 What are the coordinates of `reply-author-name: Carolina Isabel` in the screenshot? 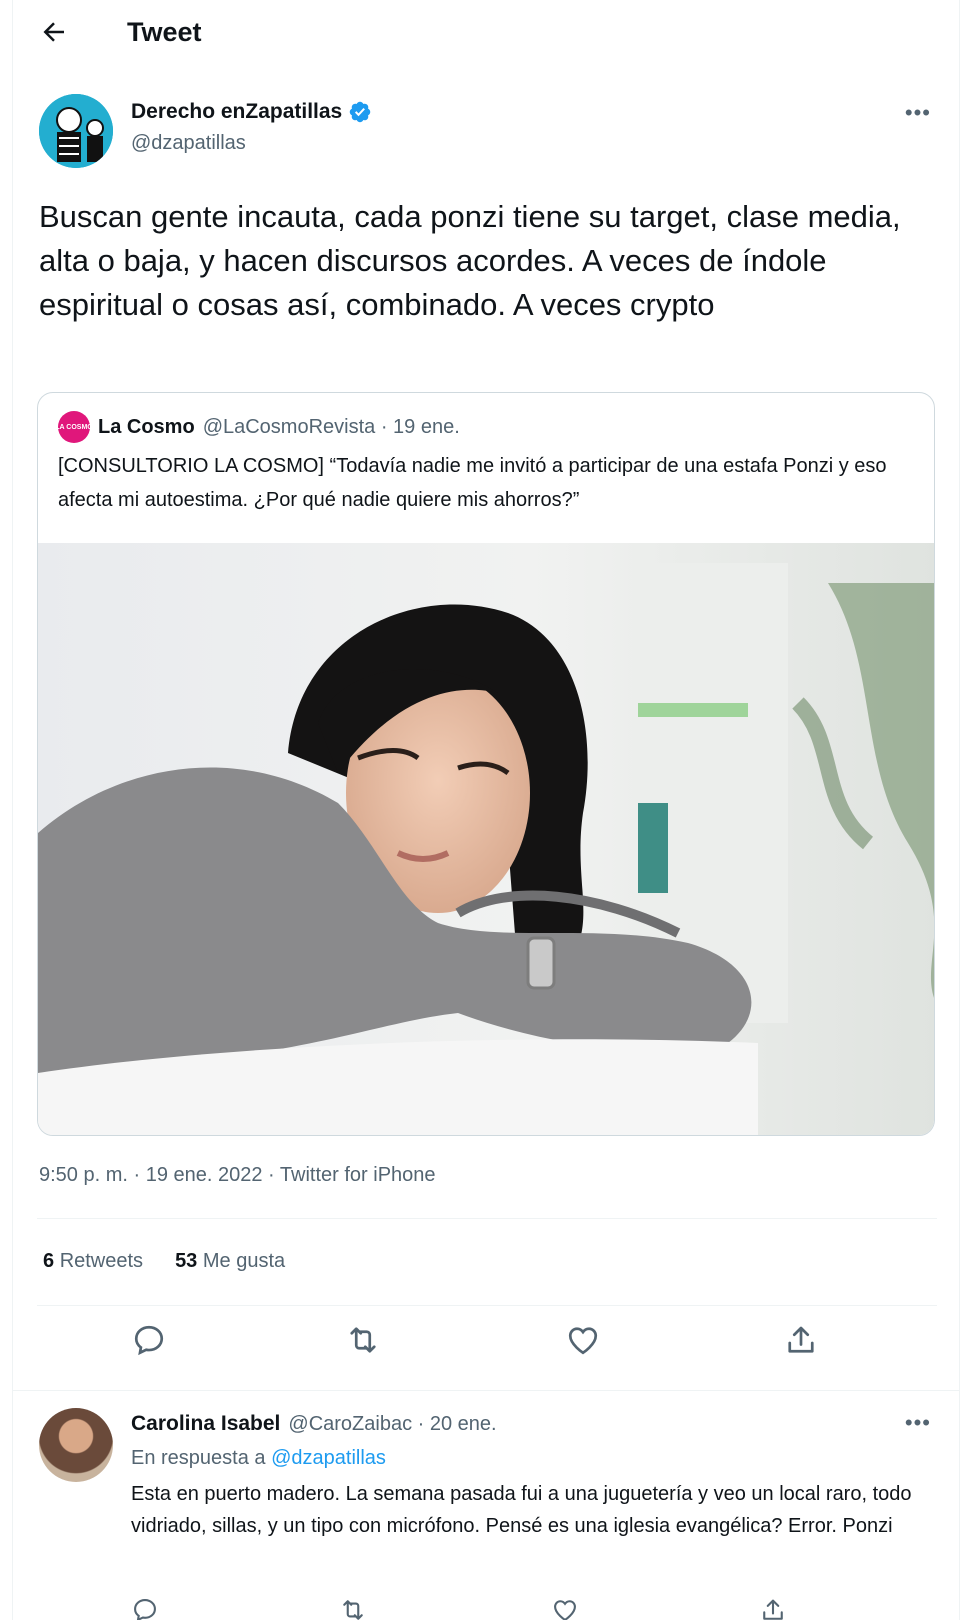 It's located at (205, 1424).